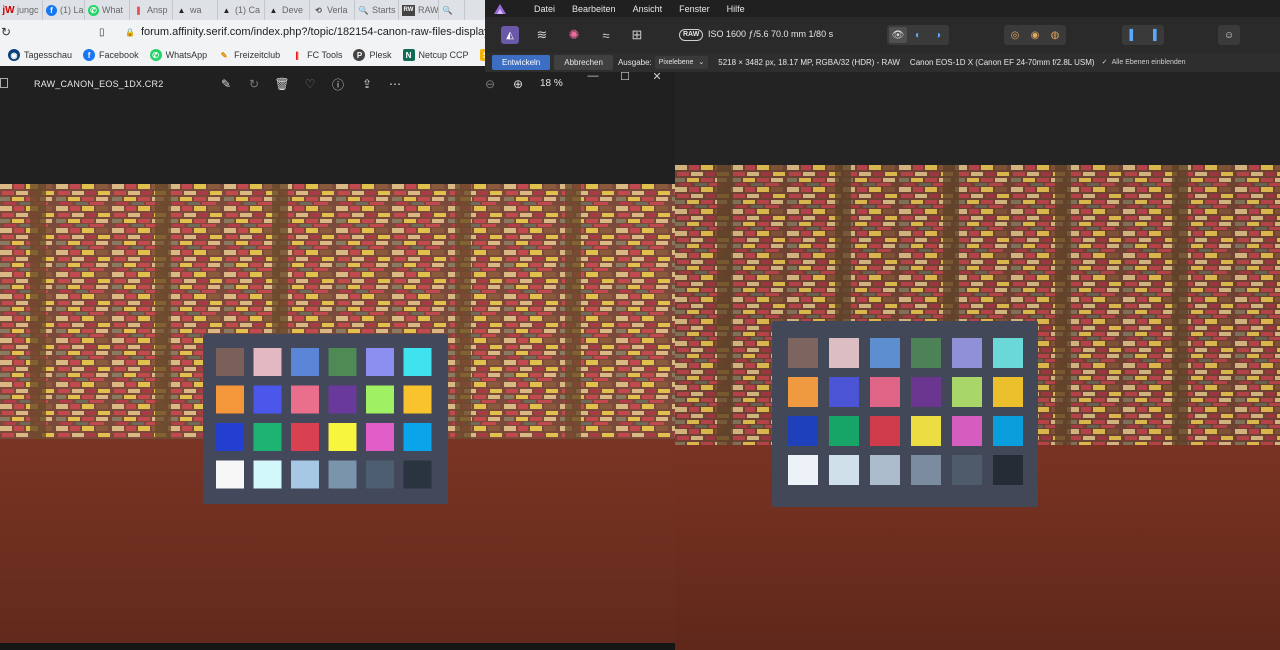 This screenshot has height=650, width=1280. I want to click on preview-eye-icon: 👁, so click(898, 35).